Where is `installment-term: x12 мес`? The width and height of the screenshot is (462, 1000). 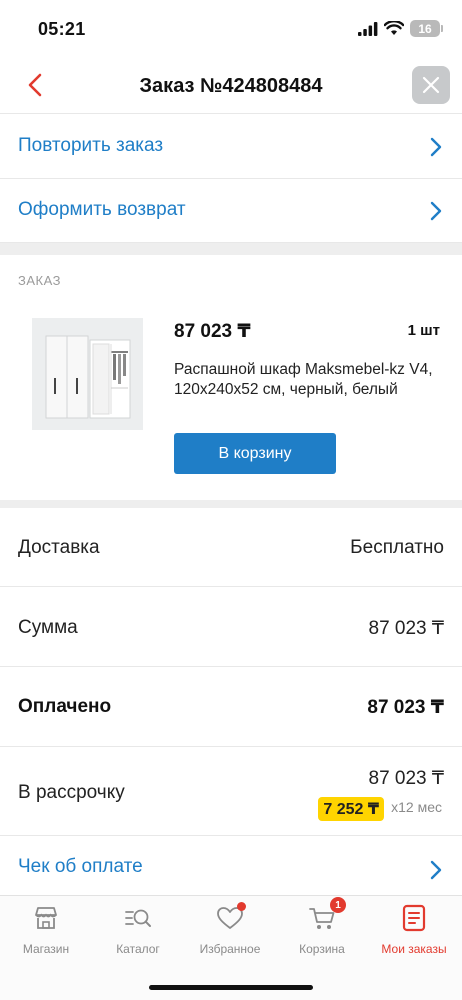
installment-term: x12 мес is located at coordinates (416, 807).